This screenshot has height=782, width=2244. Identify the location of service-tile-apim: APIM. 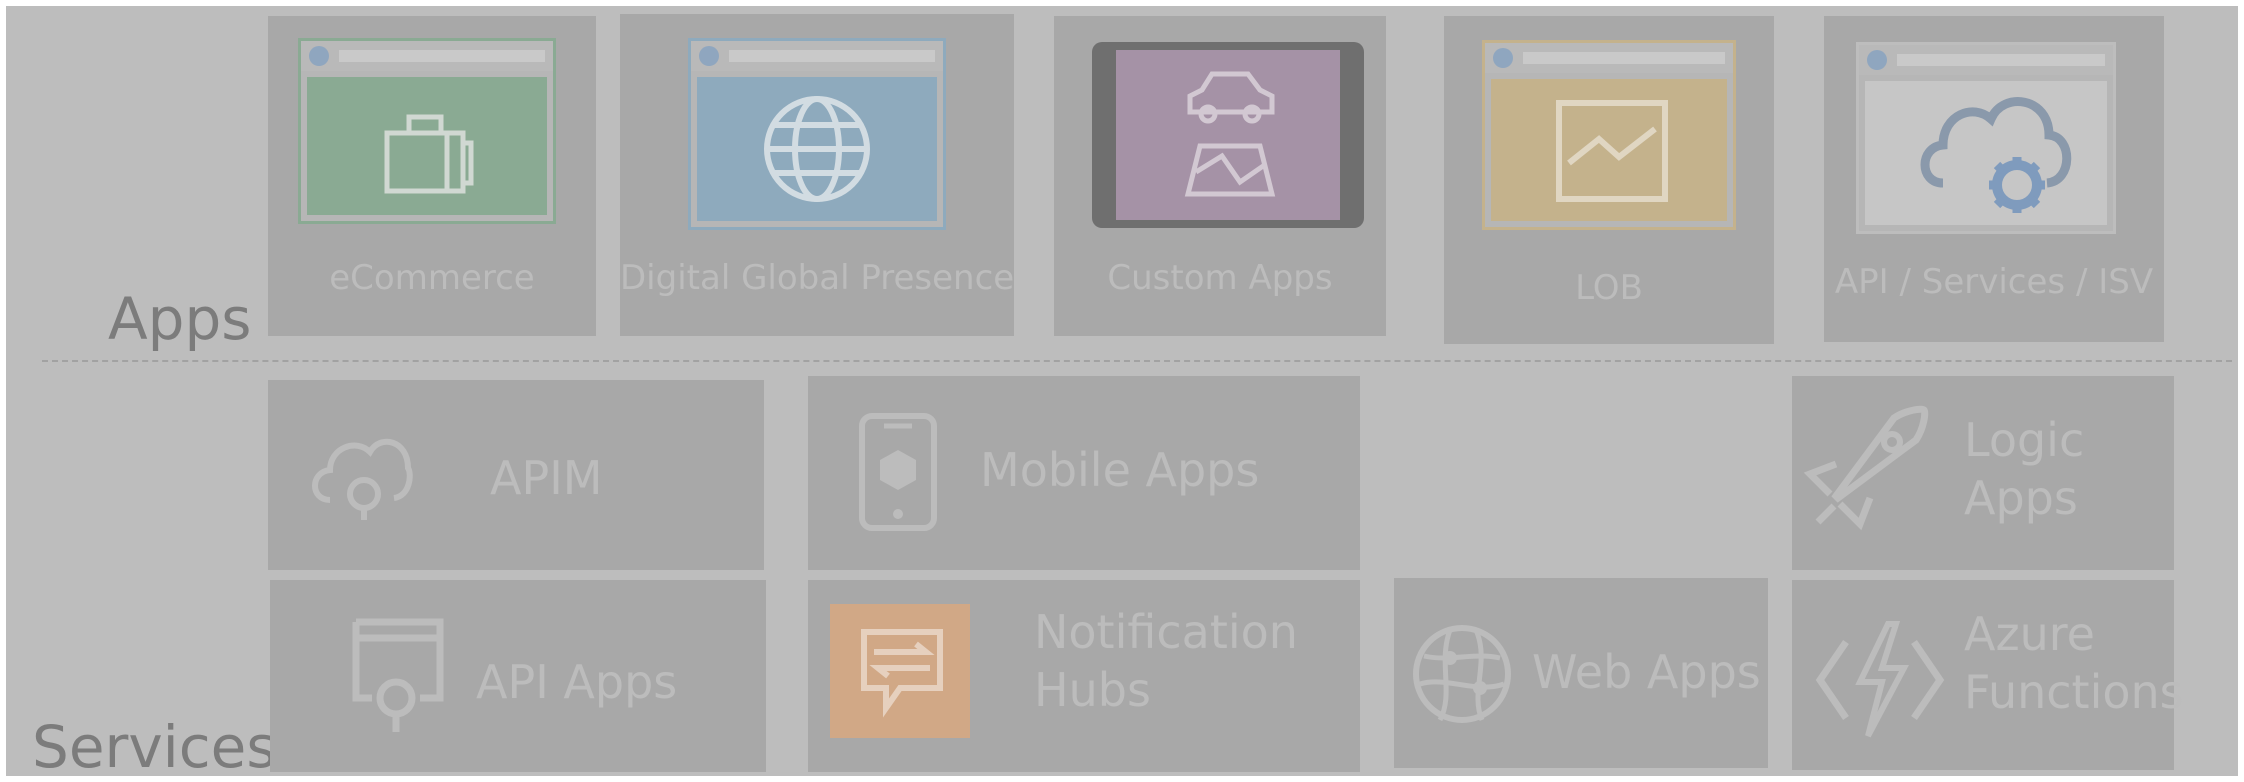
(516, 475).